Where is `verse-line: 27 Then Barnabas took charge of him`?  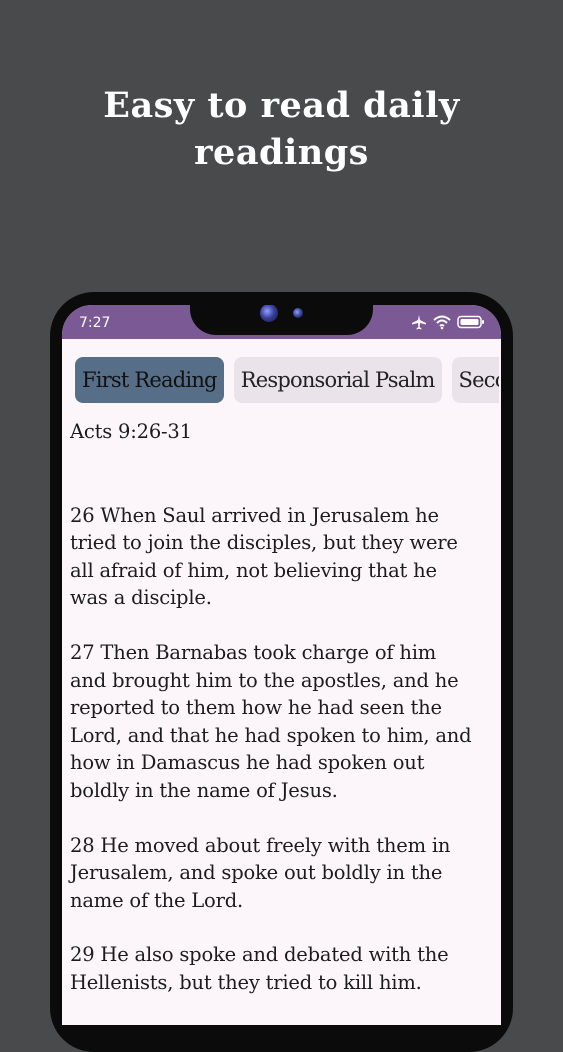
verse-line: 27 Then Barnabas took charge of him is located at coordinates (253, 652).